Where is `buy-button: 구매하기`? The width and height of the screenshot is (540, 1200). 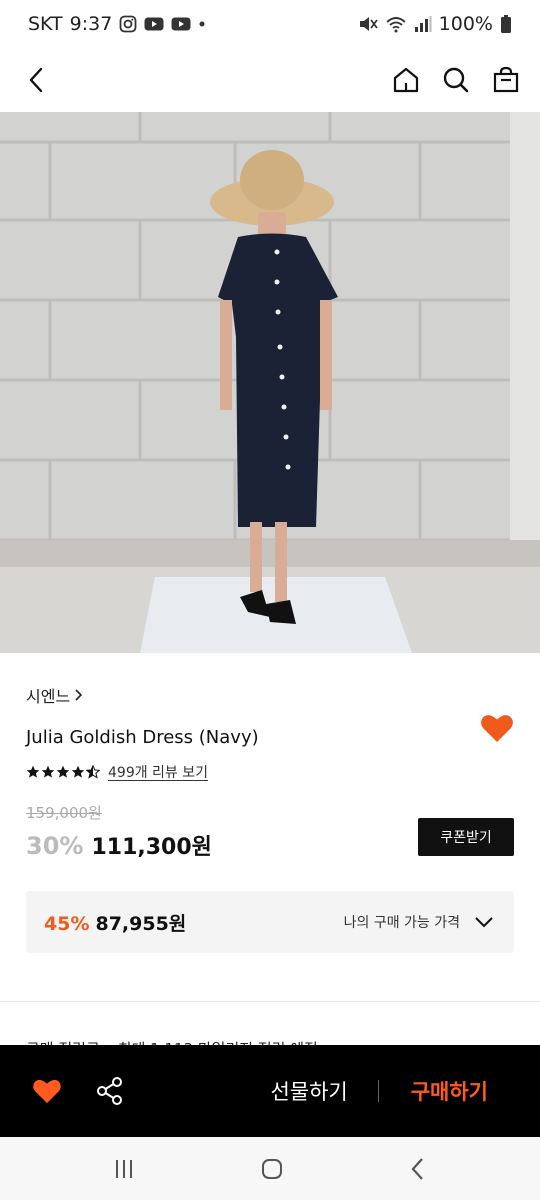 buy-button: 구매하기 is located at coordinates (443, 1091).